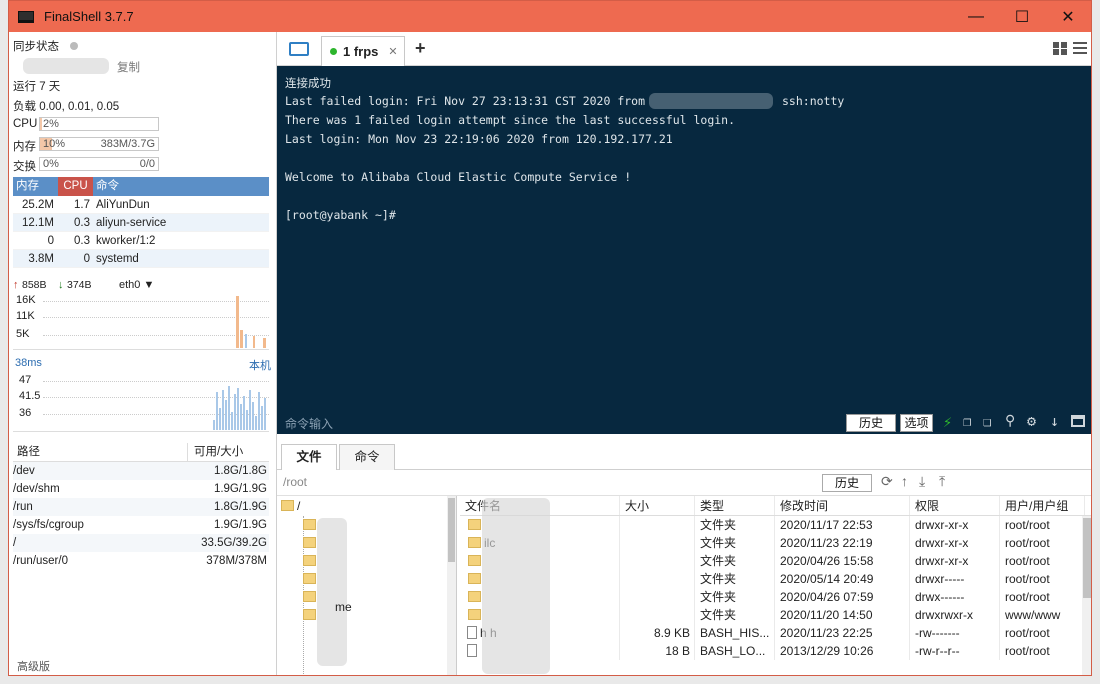 The width and height of the screenshot is (1100, 684). I want to click on size-column-header: 大小, so click(657, 505).